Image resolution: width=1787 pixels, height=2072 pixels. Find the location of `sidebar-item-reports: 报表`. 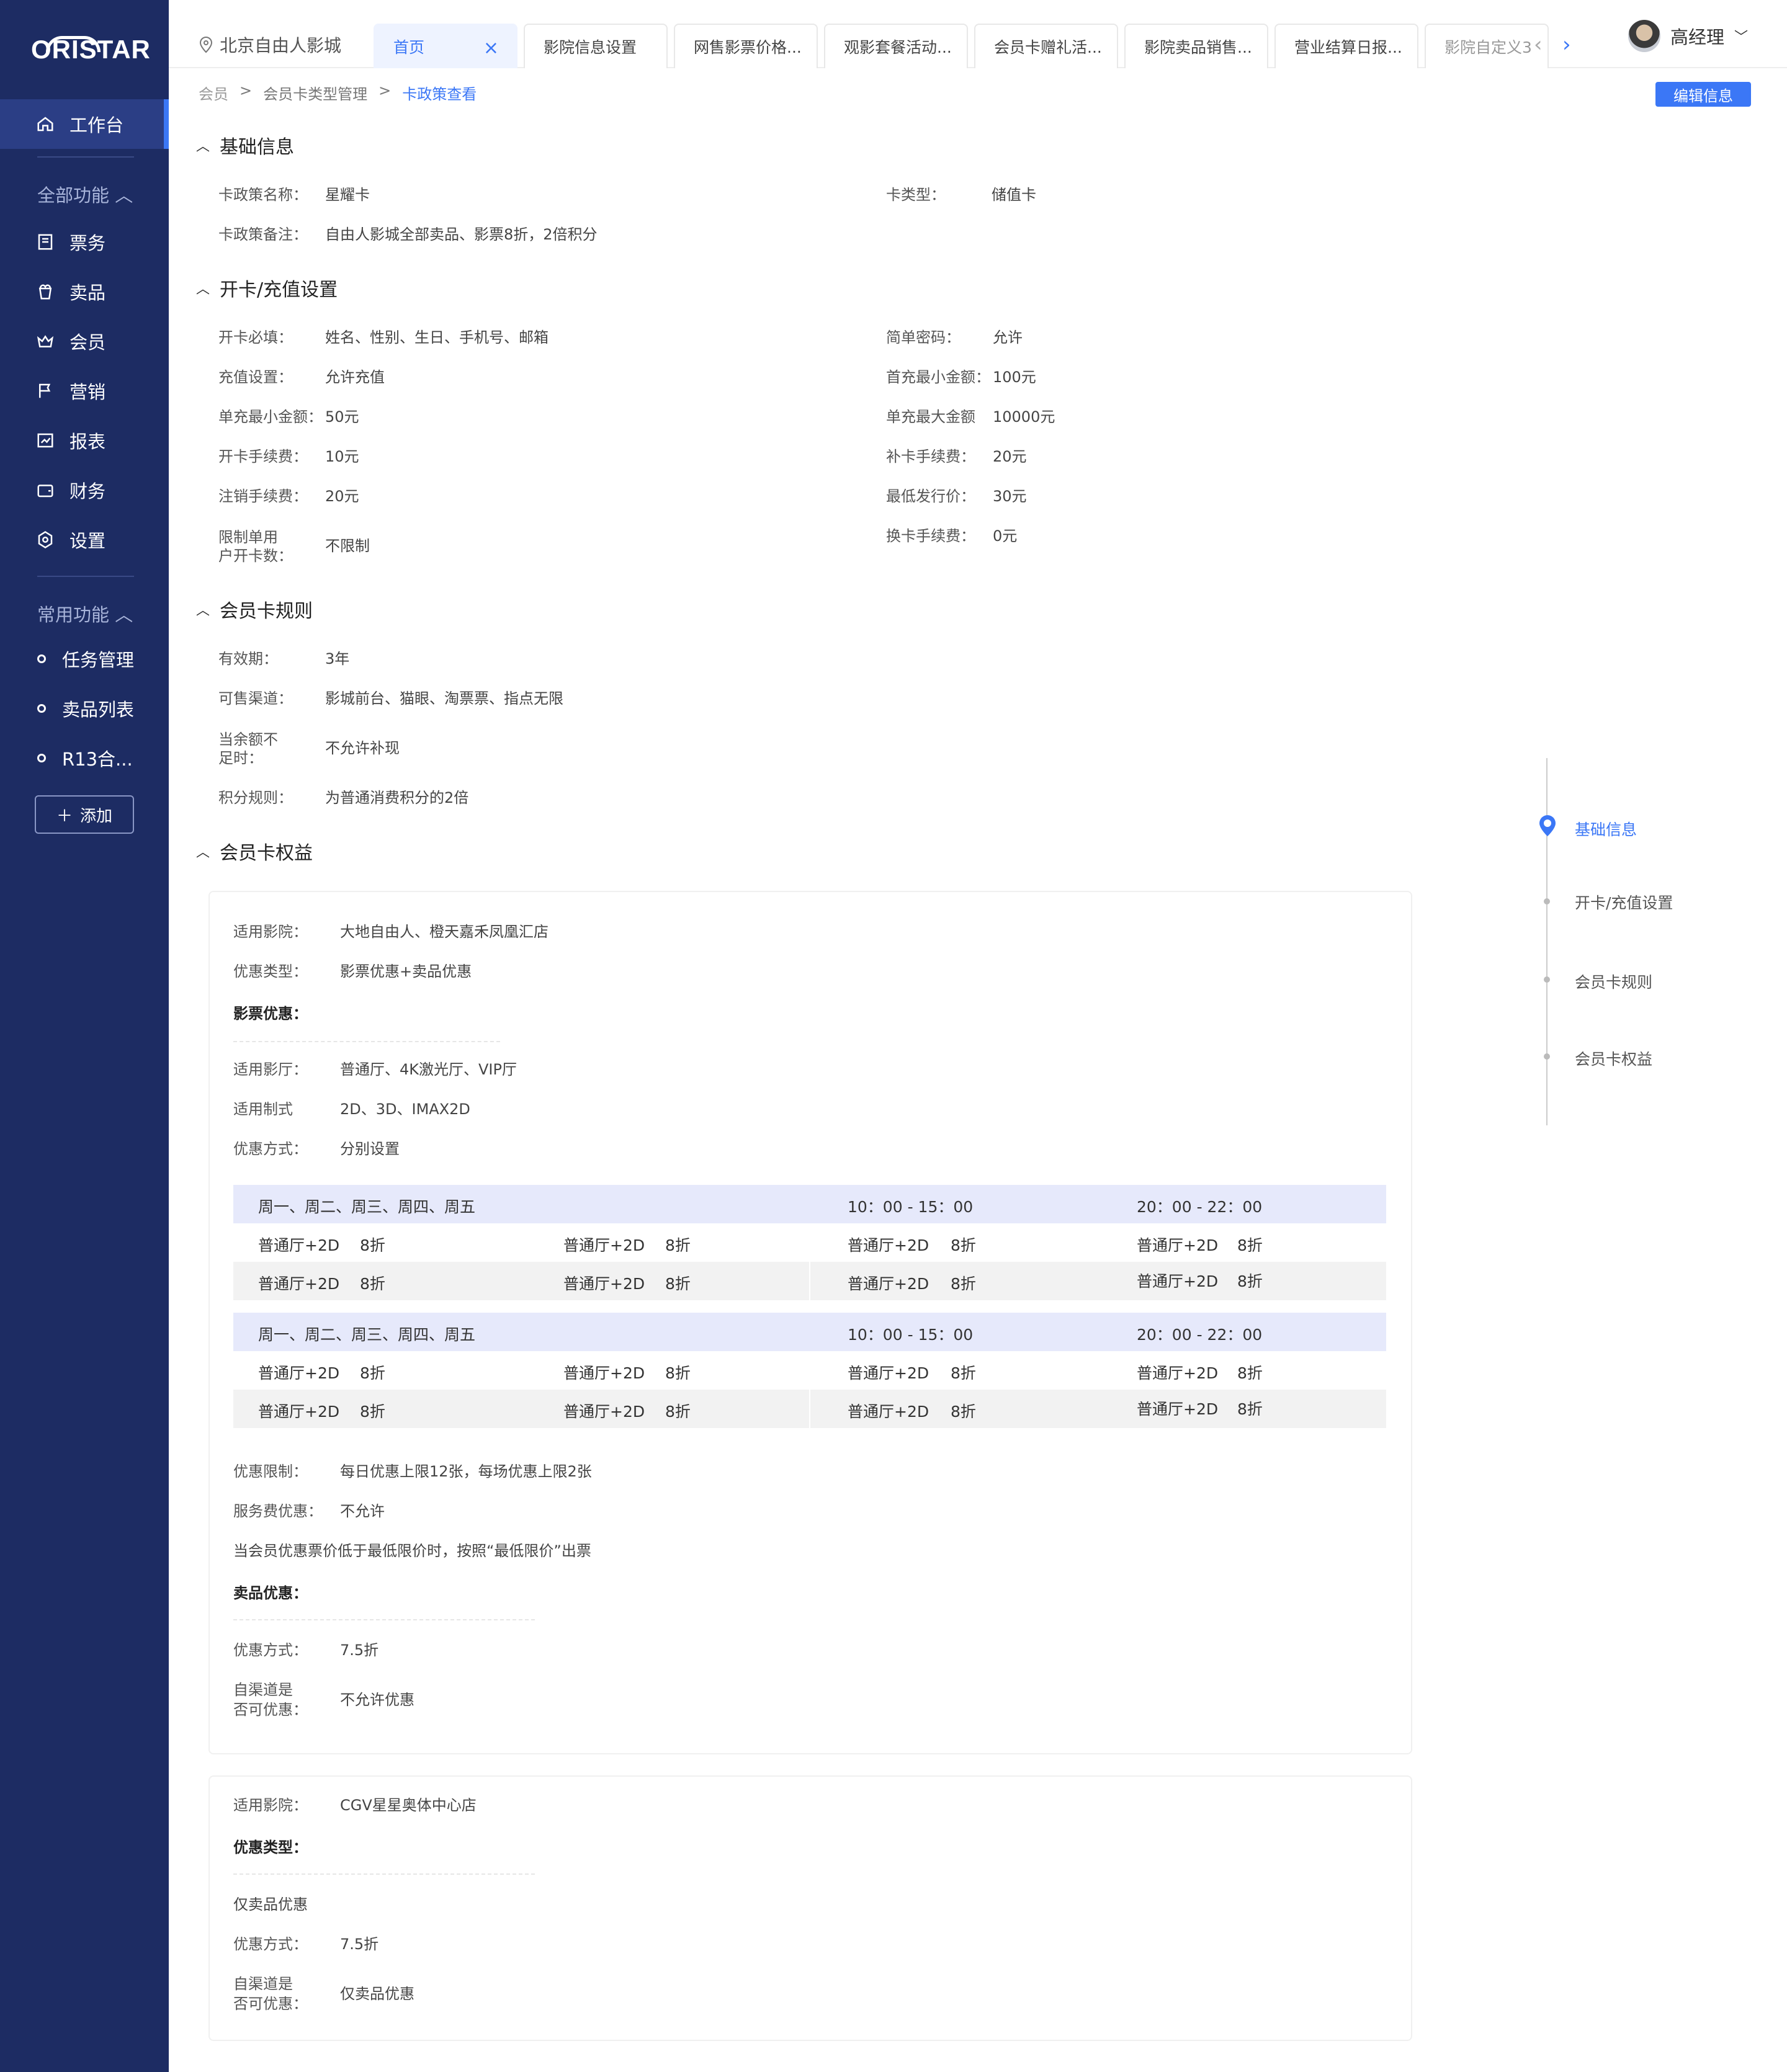

sidebar-item-reports: 报表 is located at coordinates (84, 440).